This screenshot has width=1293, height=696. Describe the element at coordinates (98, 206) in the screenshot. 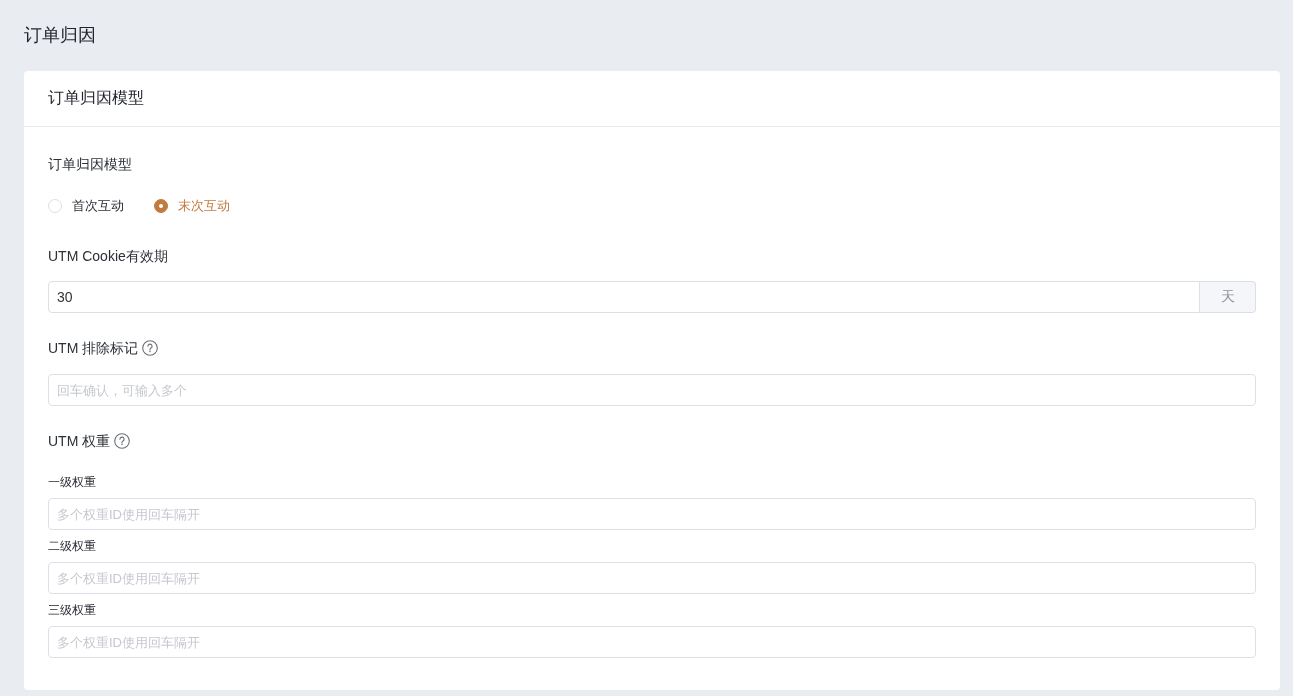

I see `radio-label: 首次互动` at that location.